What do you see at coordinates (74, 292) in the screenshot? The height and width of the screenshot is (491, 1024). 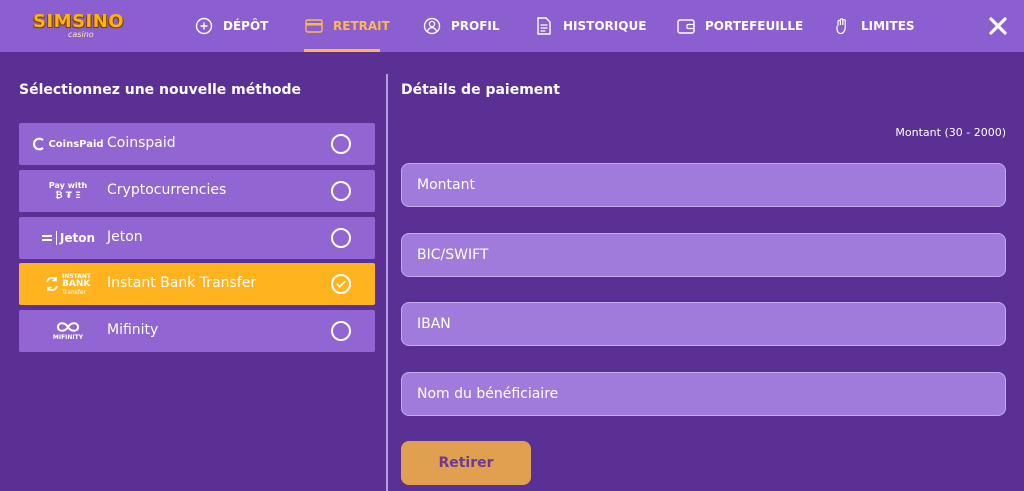 I see `ibt-logo-line3: Transfer` at bounding box center [74, 292].